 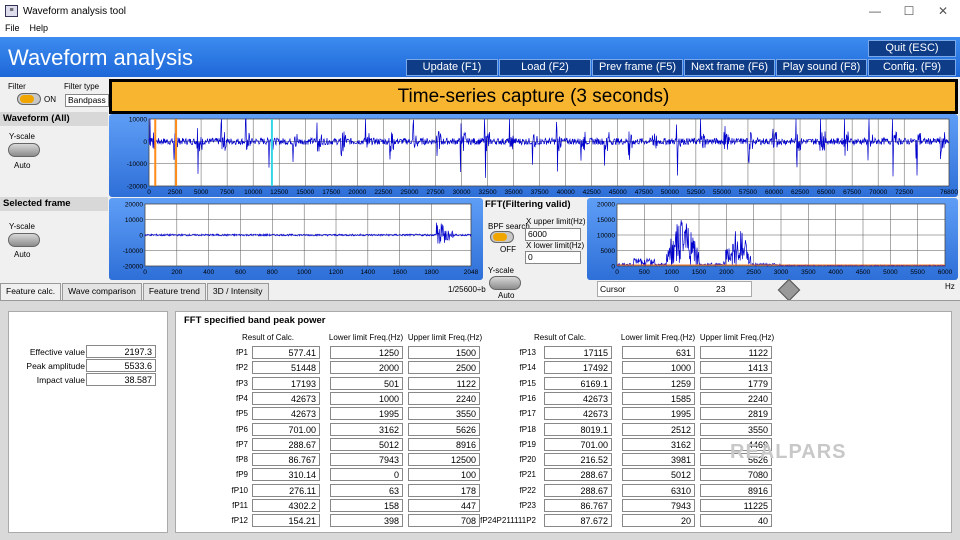 I want to click on feature-label: Peak amplitude, so click(x=55, y=366).